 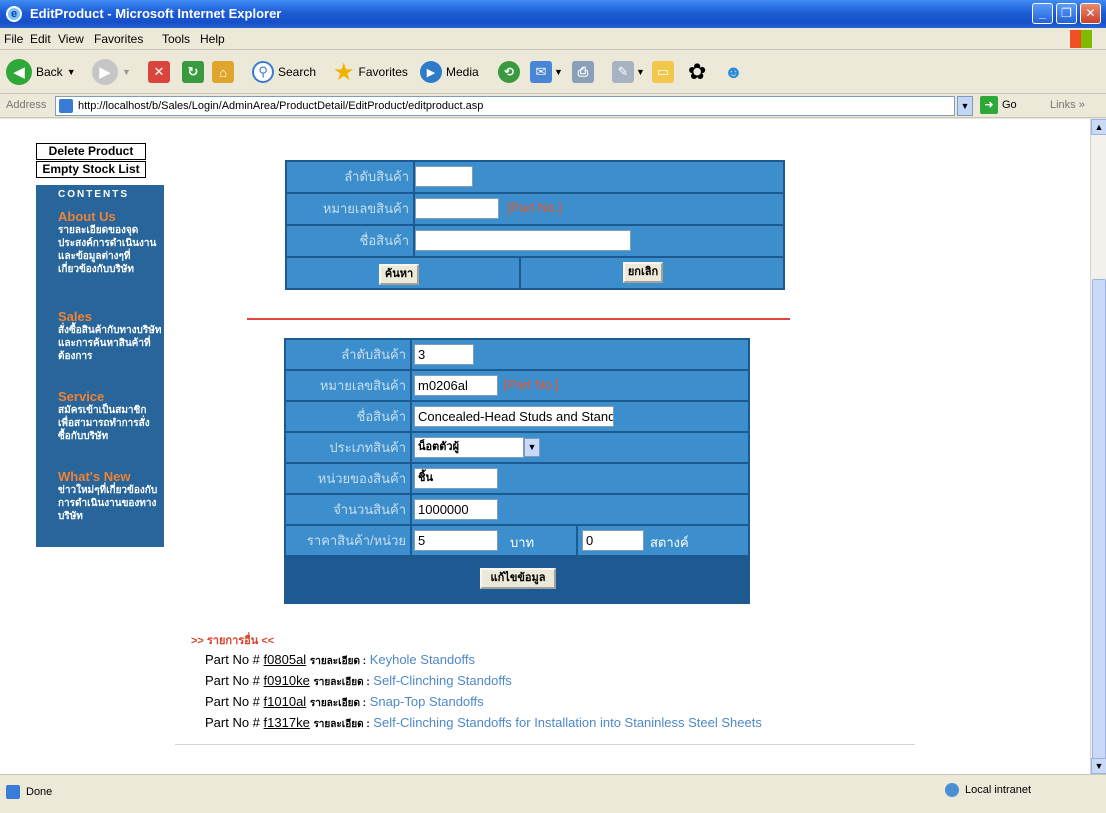 I want to click on discuss-button: ▭, so click(x=663, y=72).